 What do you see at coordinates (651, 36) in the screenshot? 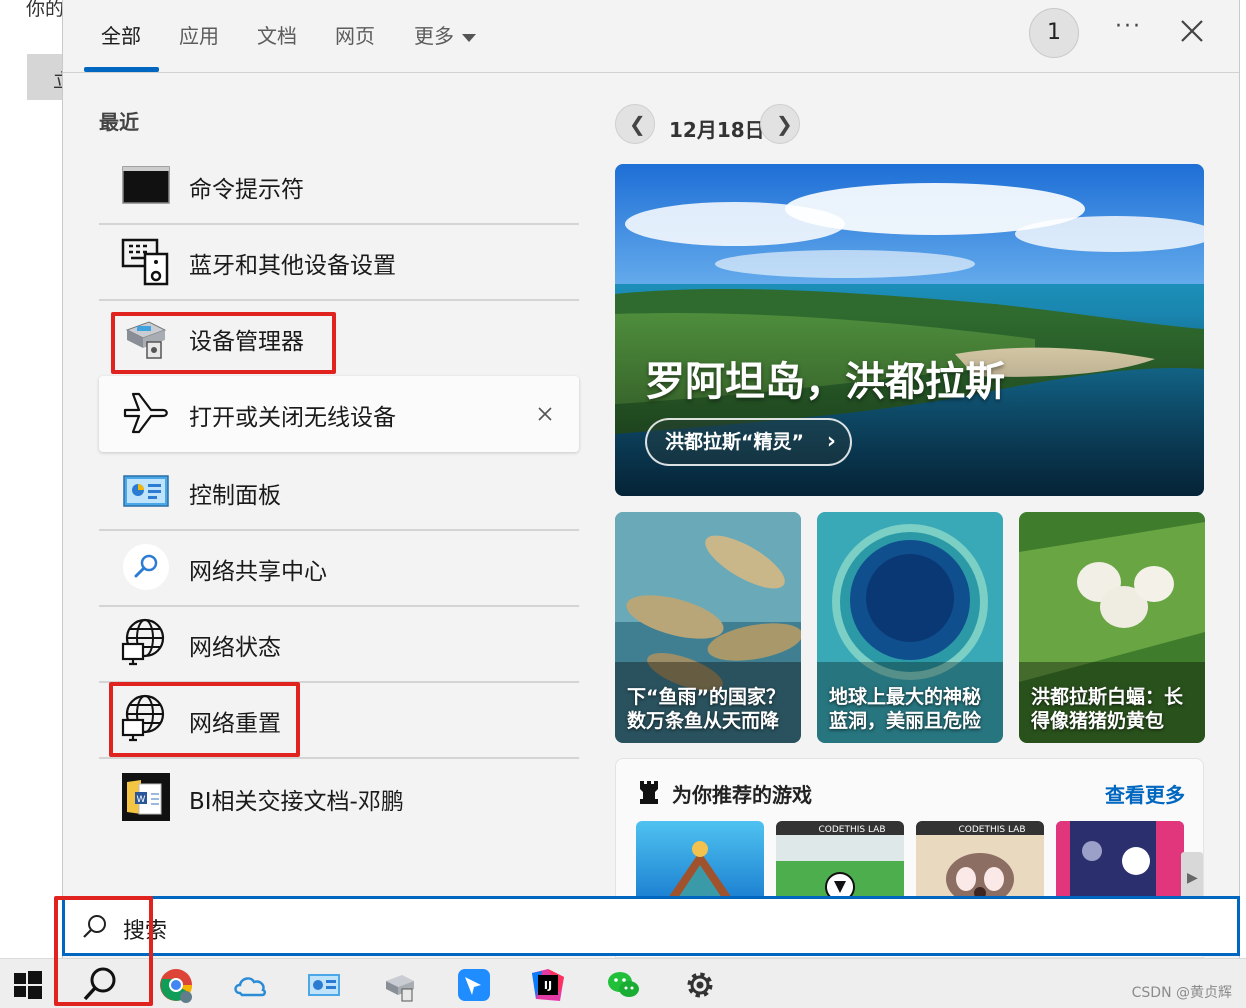
I see `tab-bar: 全部 应用 文档 网页 更多 1 ···` at bounding box center [651, 36].